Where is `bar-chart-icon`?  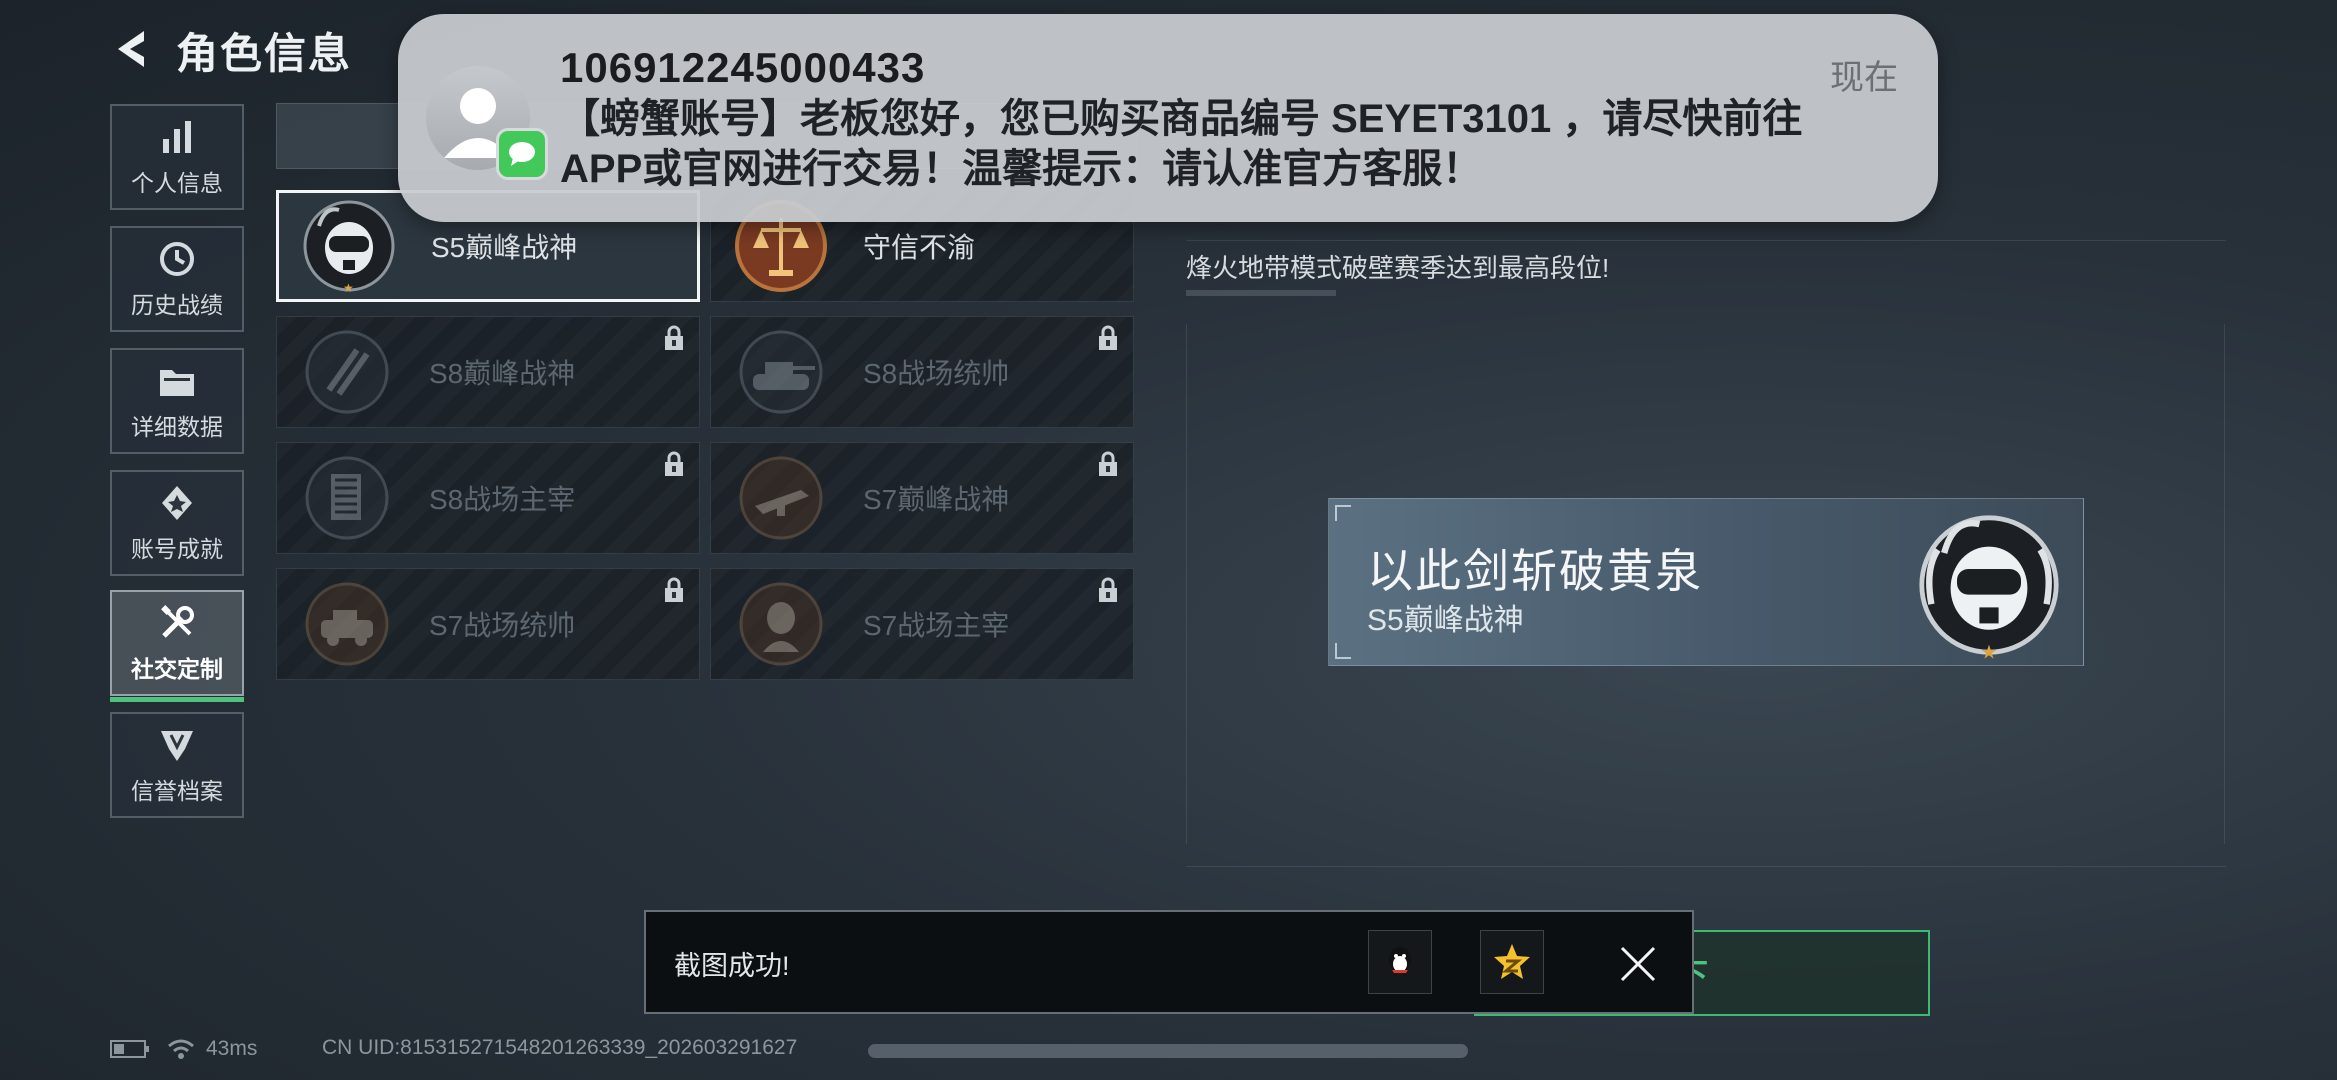 bar-chart-icon is located at coordinates (177, 137).